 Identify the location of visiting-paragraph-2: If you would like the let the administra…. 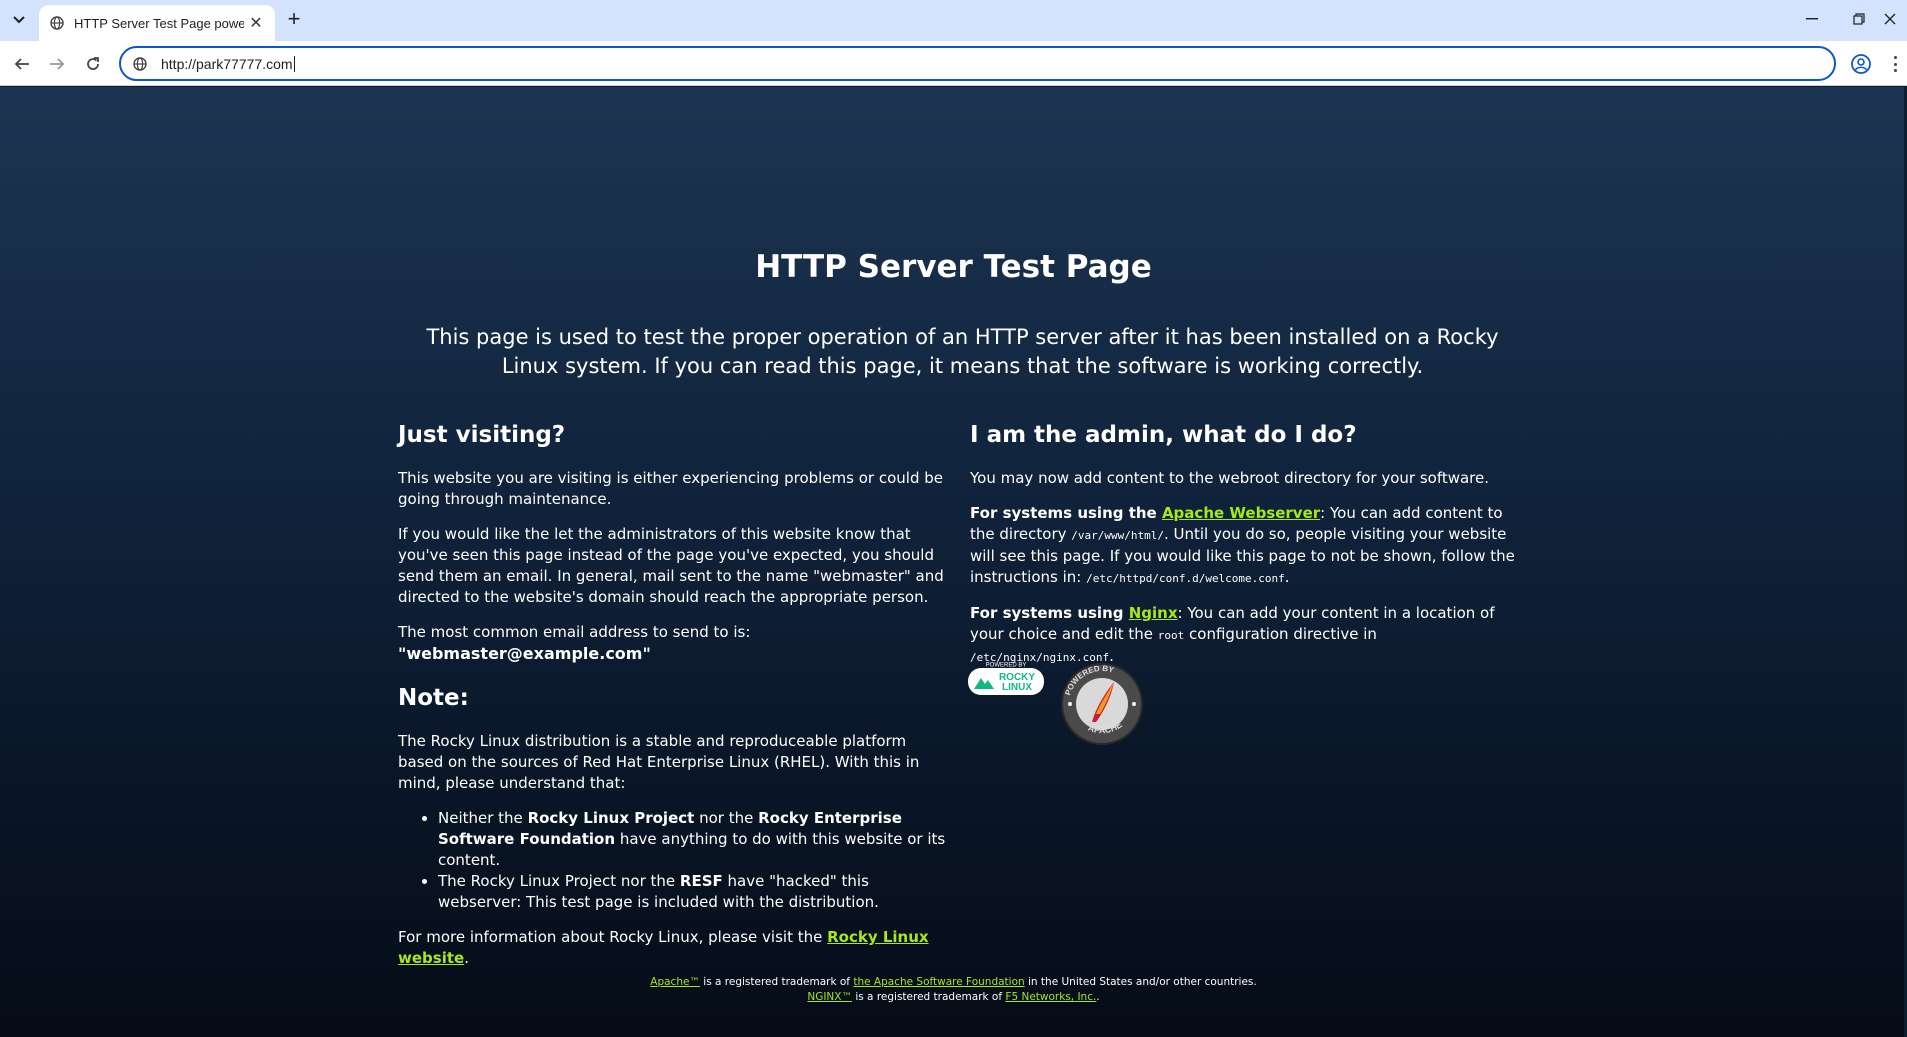
(671, 565).